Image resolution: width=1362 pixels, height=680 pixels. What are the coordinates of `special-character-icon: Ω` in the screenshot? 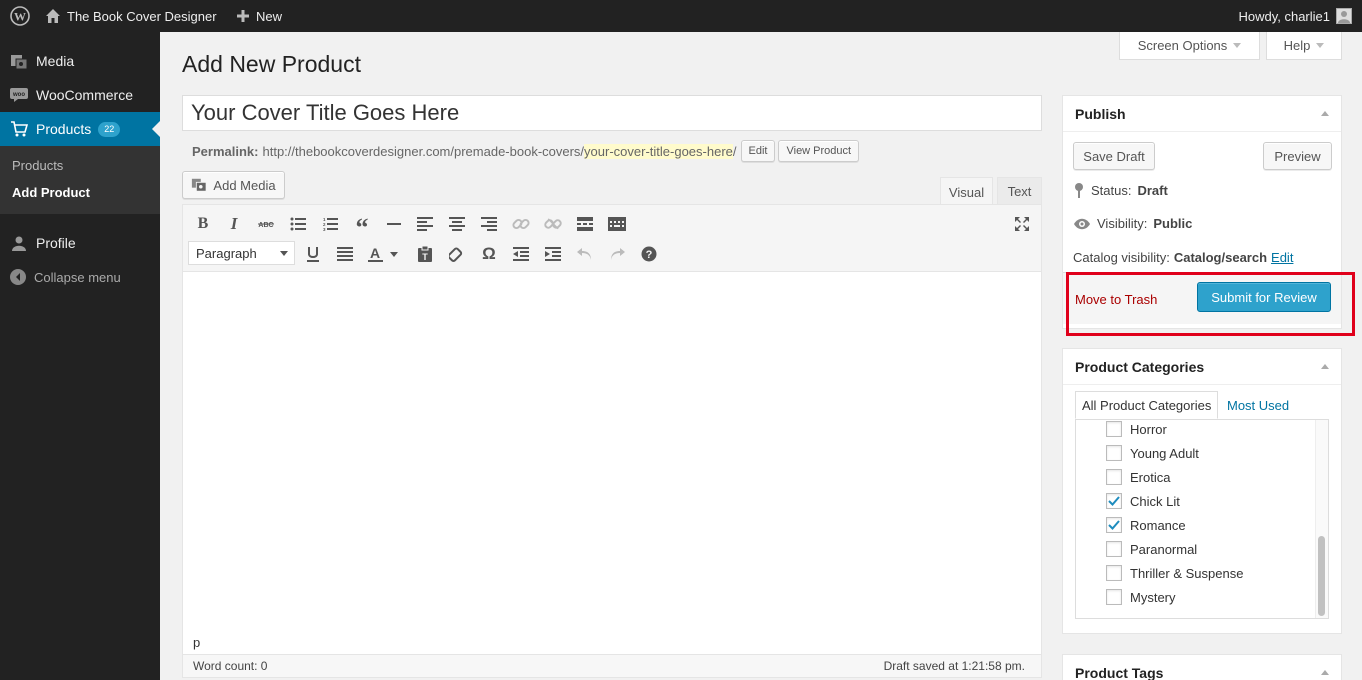 It's located at (489, 254).